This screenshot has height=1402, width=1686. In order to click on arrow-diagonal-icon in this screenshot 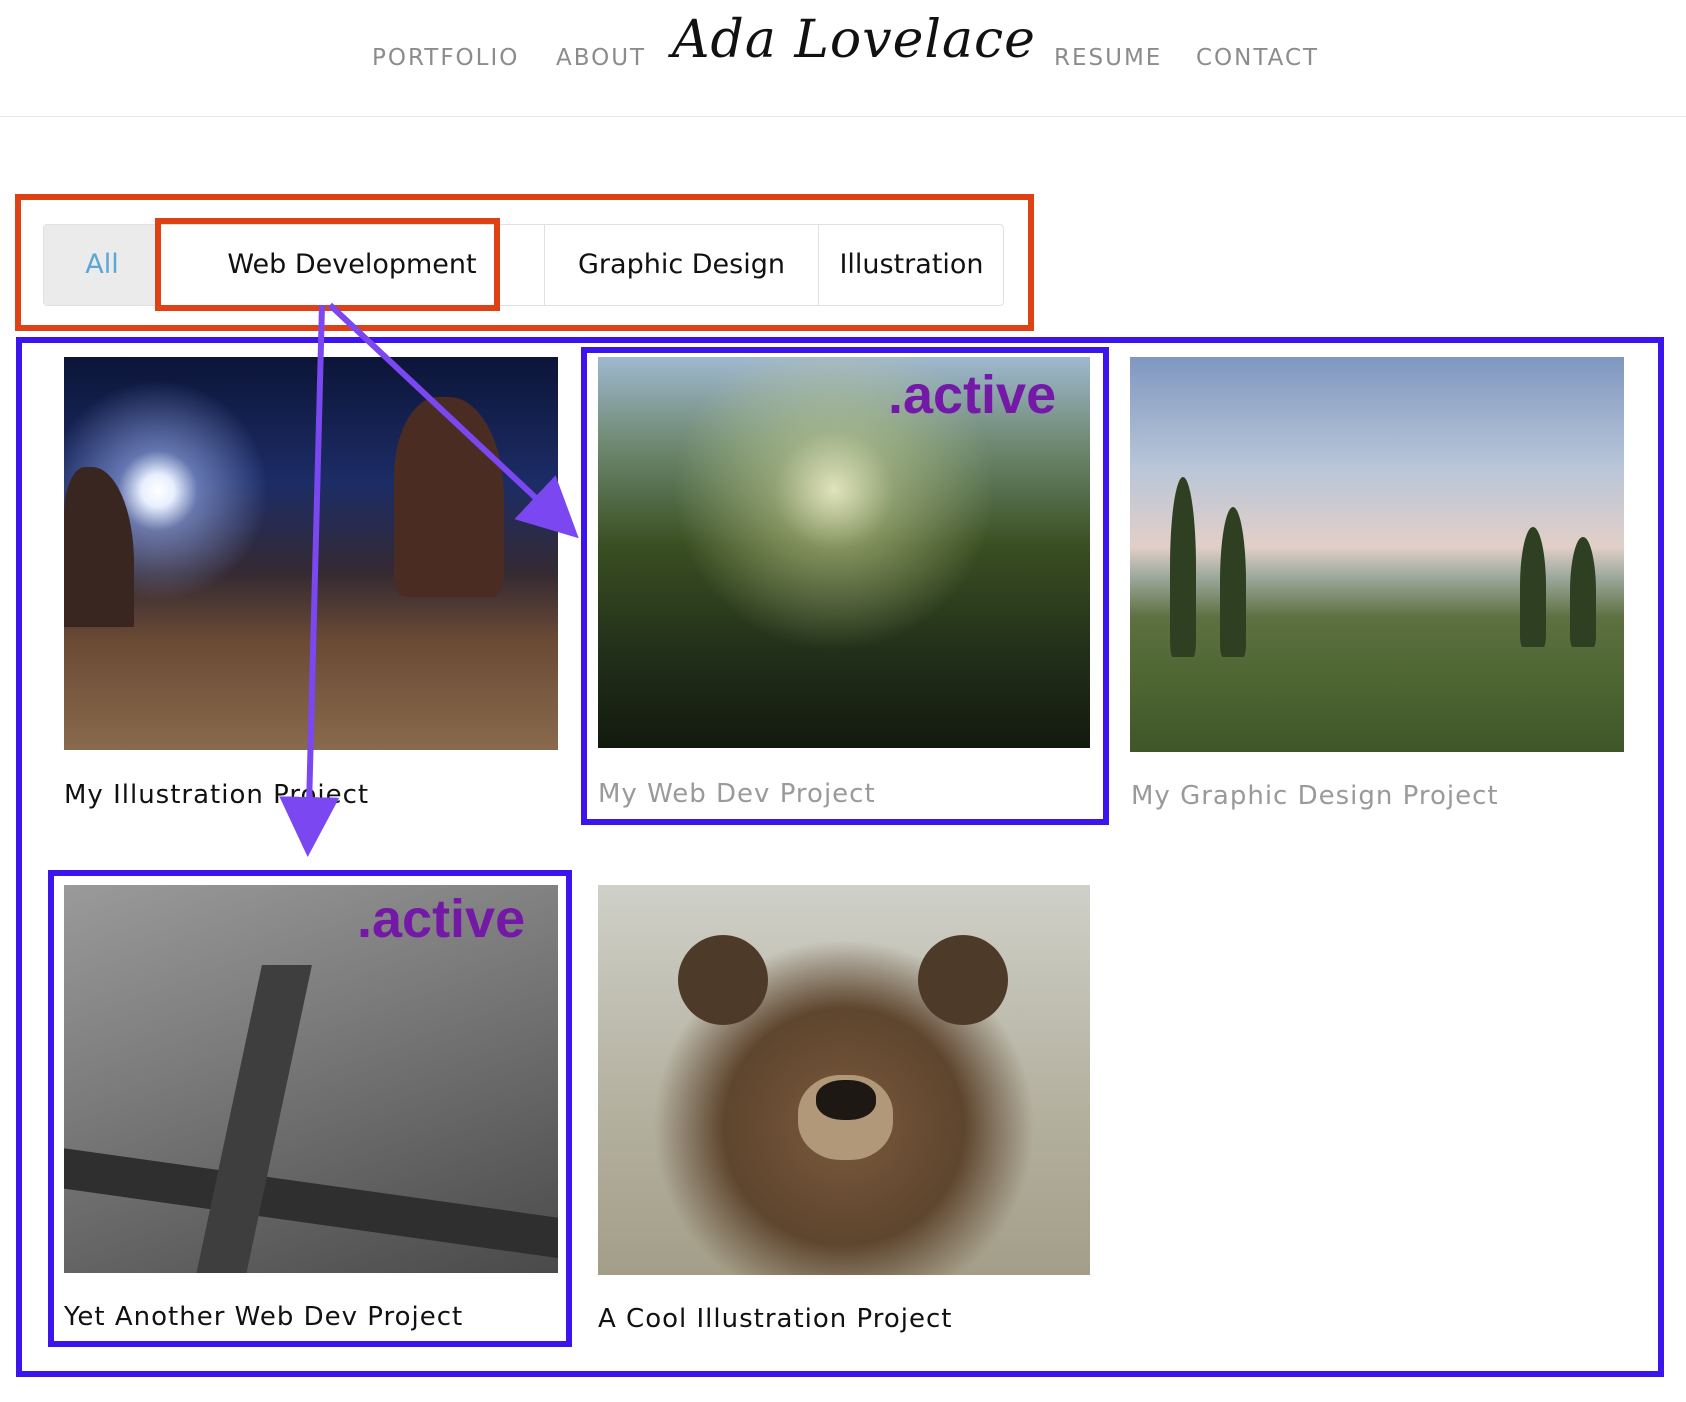, I will do `click(453, 420)`.